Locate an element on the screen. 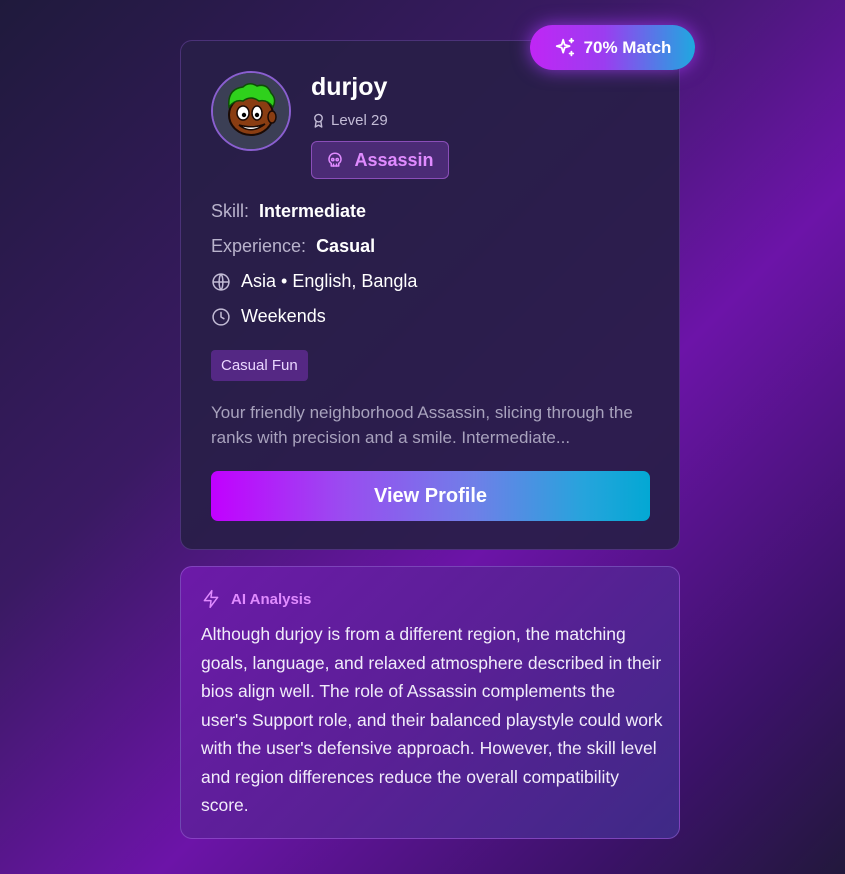 The width and height of the screenshot is (845, 874). skill-label: Skill: is located at coordinates (230, 211).